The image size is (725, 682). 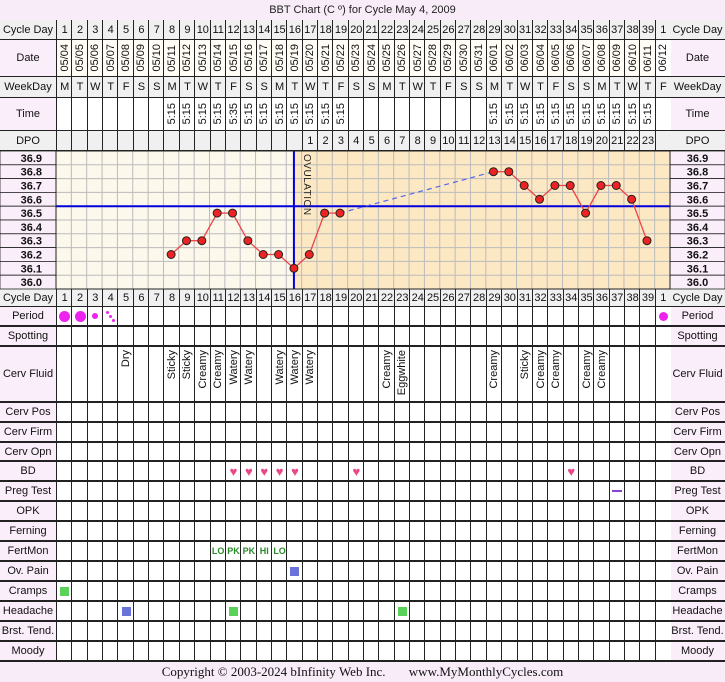 I want to click on ovulation-label: OVULATION, so click(x=306, y=185).